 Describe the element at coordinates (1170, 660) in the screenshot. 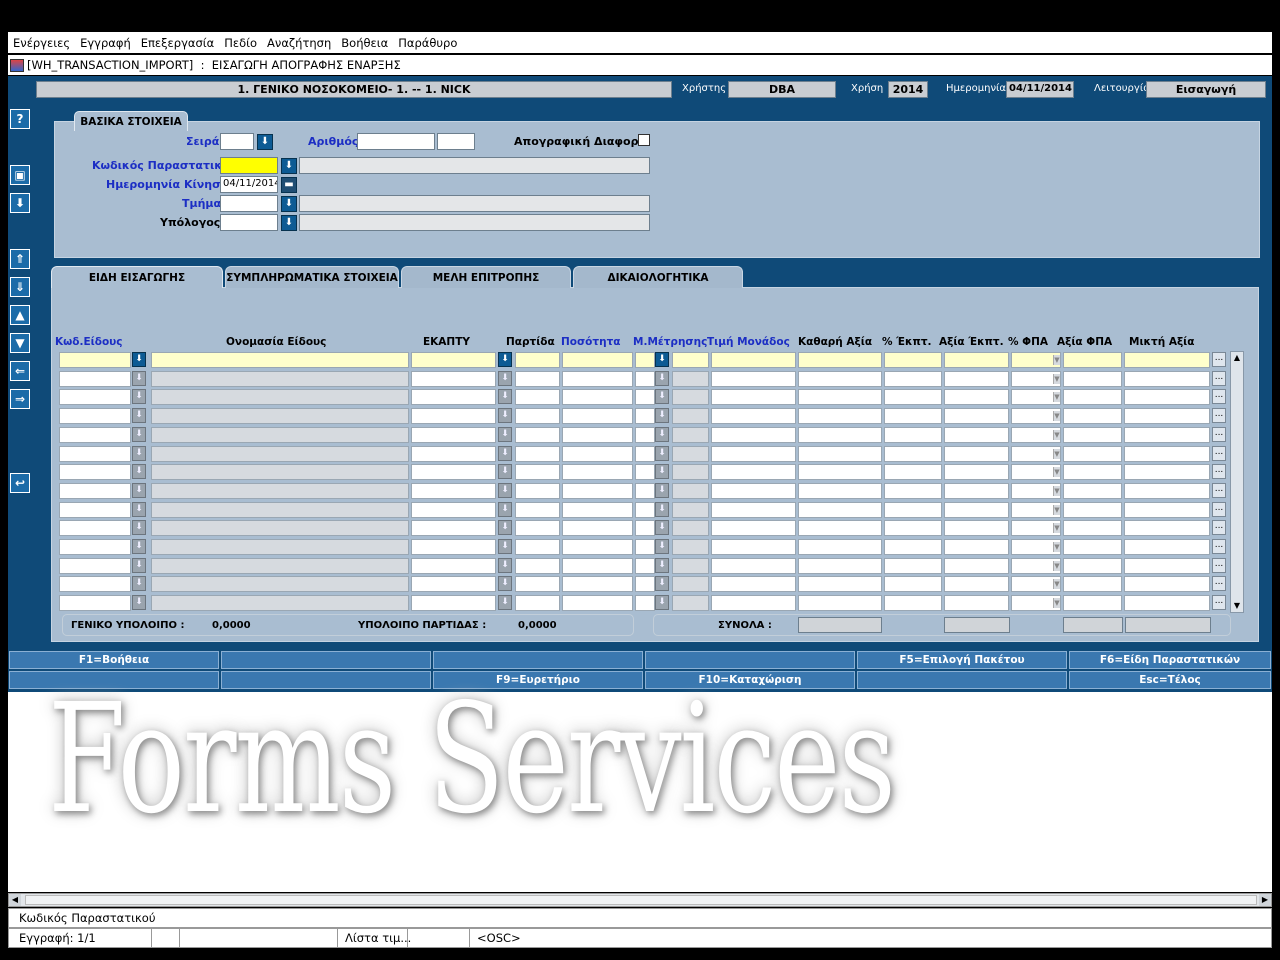

I see `f6-doc-types-key: F6=Είδη Παραστατικών` at that location.